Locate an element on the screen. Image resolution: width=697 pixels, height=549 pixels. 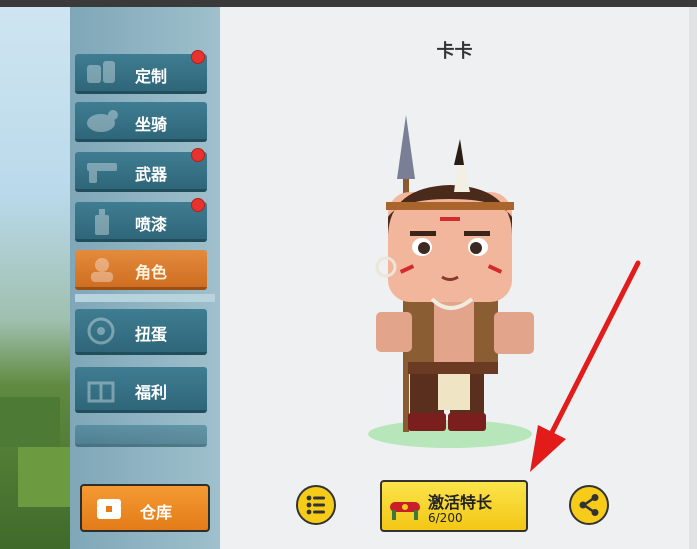
list-button is located at coordinates (316, 505).